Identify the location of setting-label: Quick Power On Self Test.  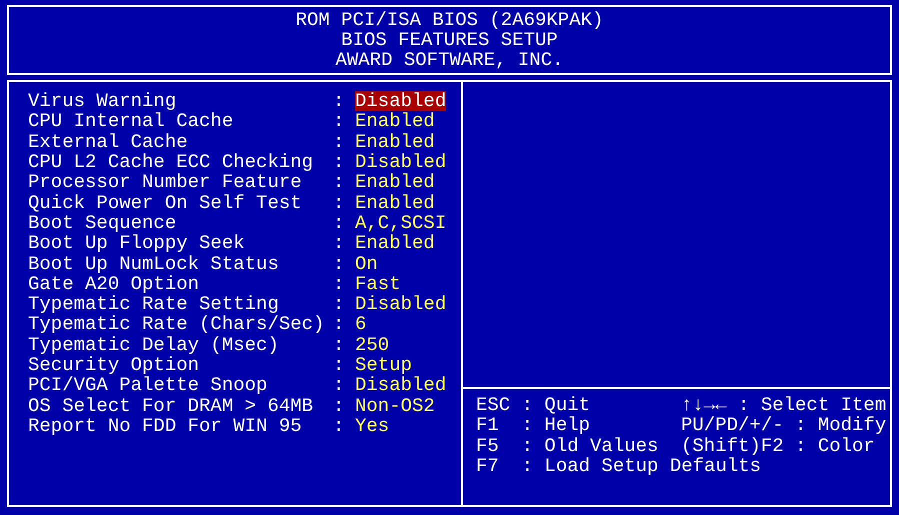
(165, 202).